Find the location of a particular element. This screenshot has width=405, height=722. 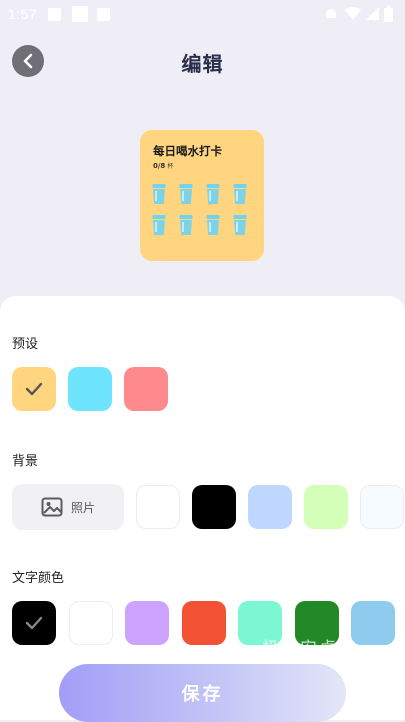

photo-button: 照片 is located at coordinates (68, 507).